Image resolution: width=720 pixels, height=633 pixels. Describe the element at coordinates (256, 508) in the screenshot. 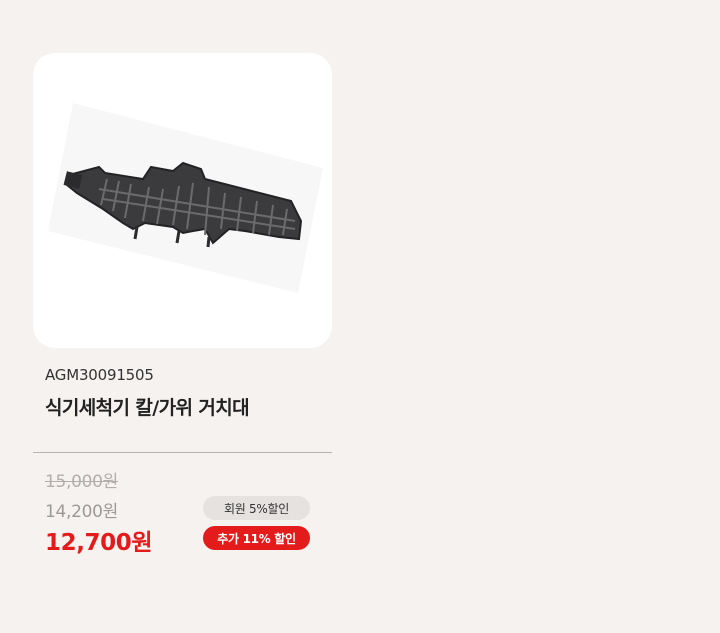

I see `member-discount-badge: 회원 5%할인` at that location.